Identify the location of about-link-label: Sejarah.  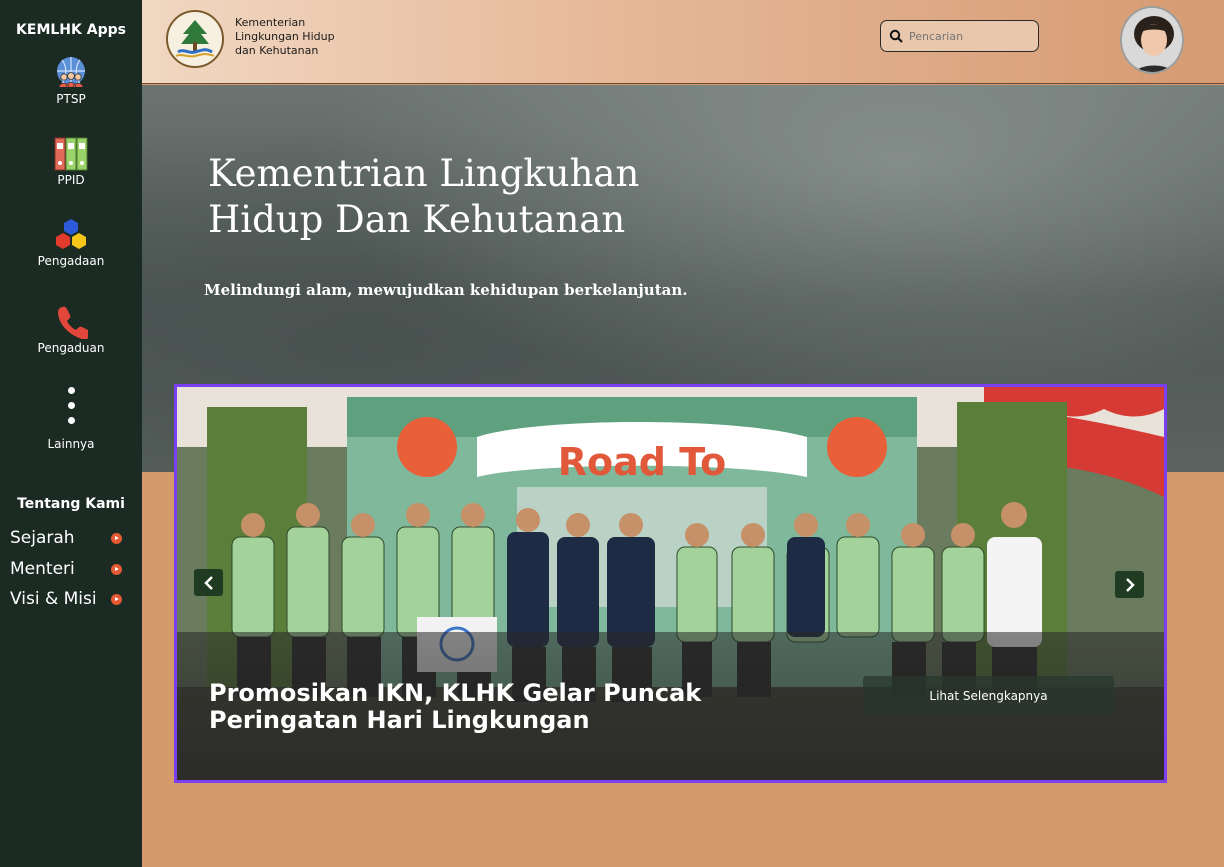
(42, 538).